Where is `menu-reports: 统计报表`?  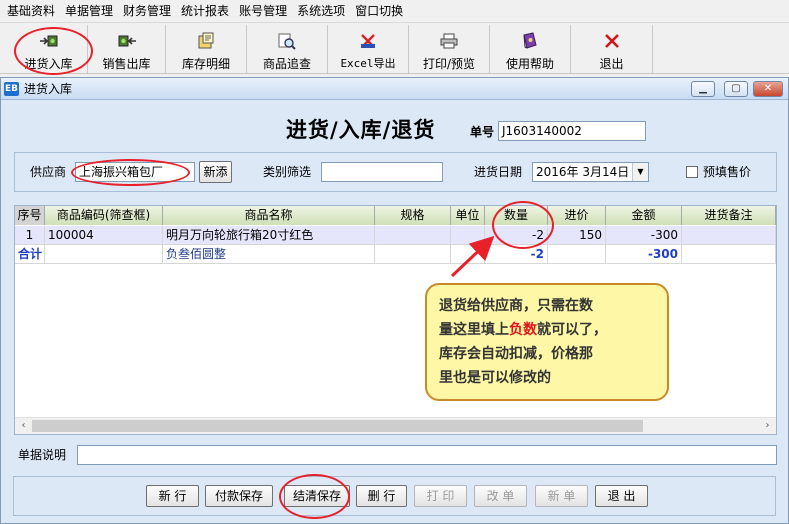
menu-reports: 统计报表 is located at coordinates (205, 11).